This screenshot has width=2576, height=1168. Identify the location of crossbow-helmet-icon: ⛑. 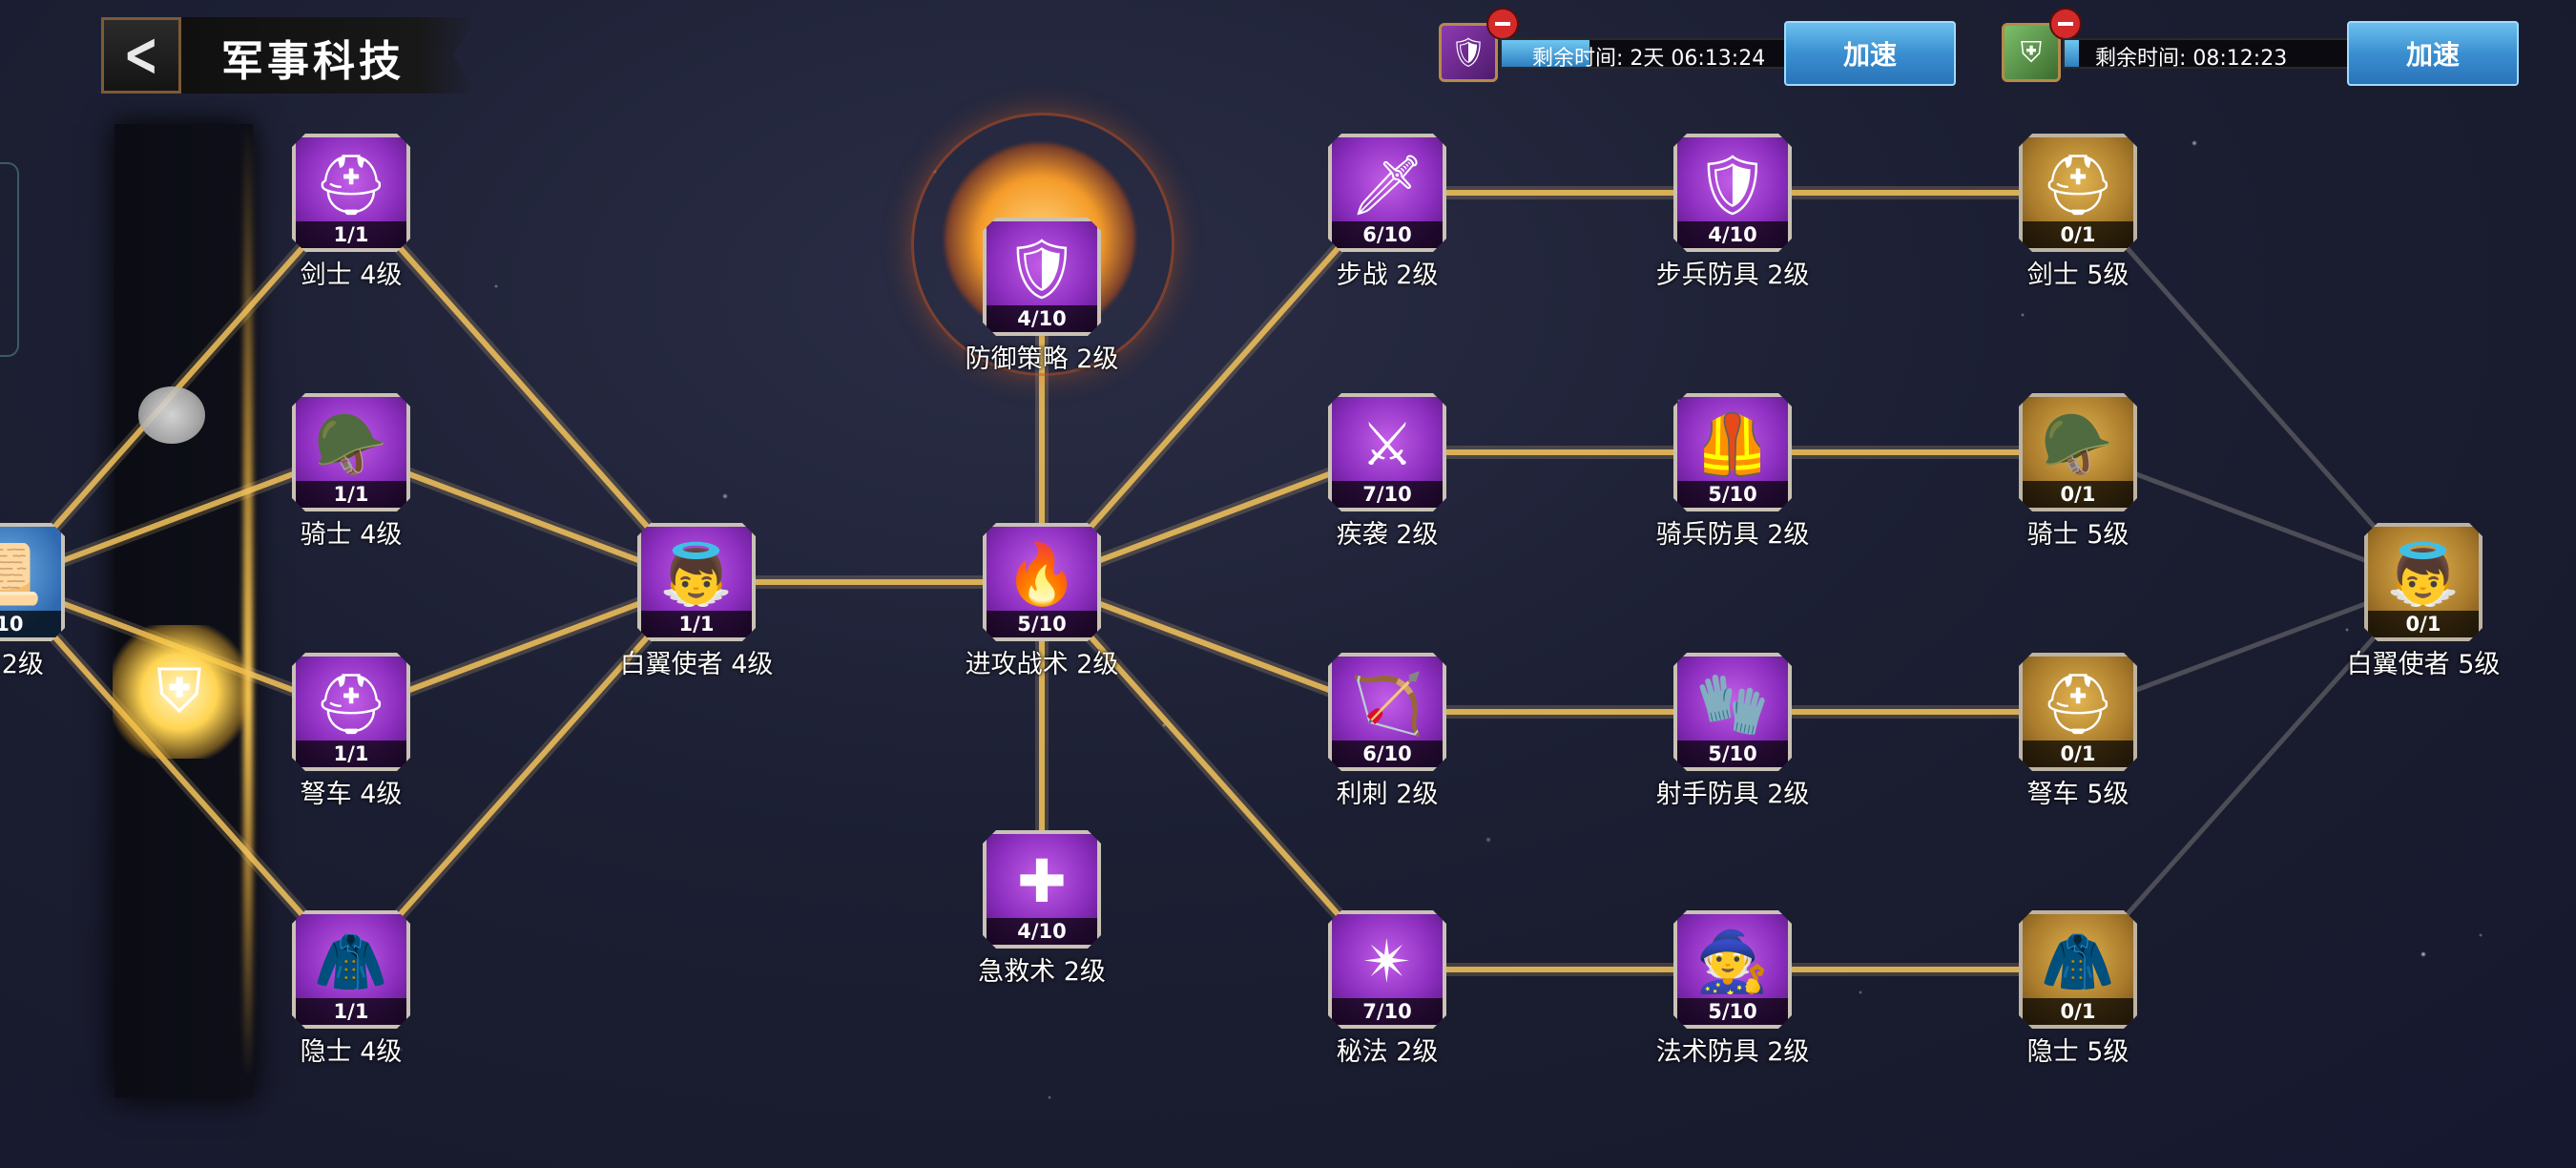
(2078, 704).